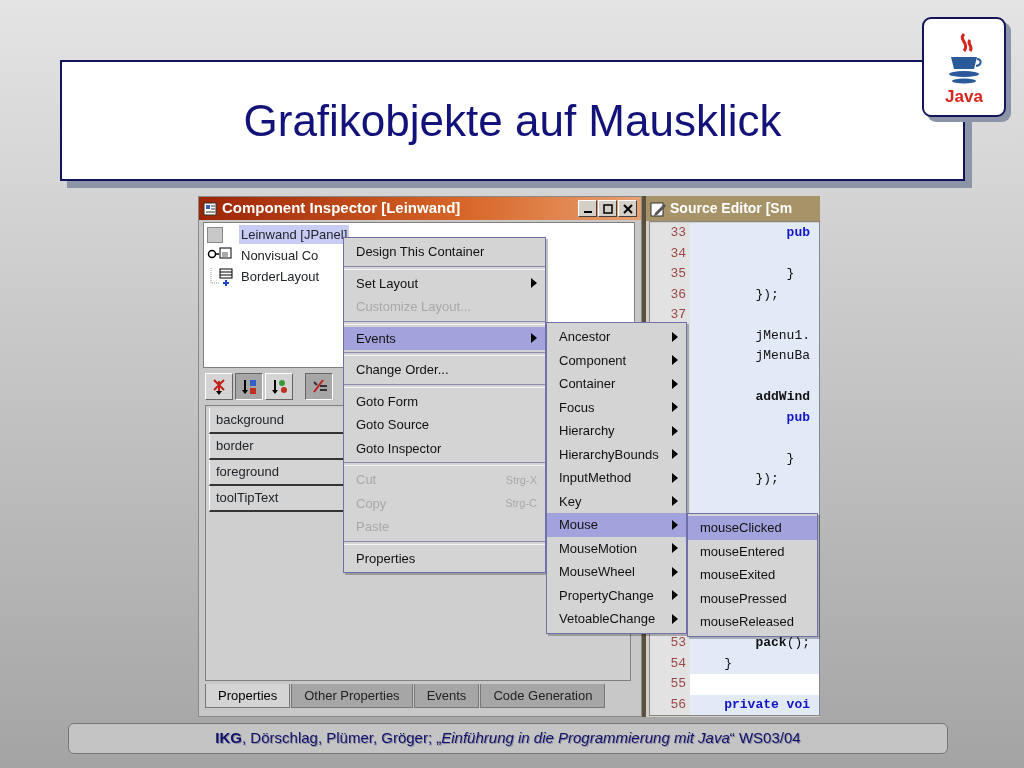 This screenshot has width=1024, height=768. What do you see at coordinates (446, 696) in the screenshot?
I see `tab: Events` at bounding box center [446, 696].